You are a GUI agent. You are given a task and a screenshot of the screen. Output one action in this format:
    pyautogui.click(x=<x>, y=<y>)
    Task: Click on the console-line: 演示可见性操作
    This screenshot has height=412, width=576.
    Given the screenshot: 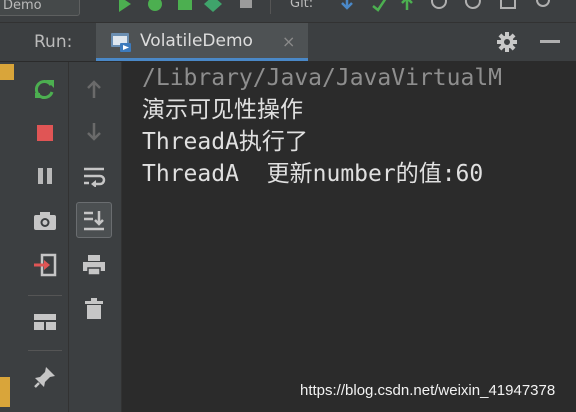 What is the action you would take?
    pyautogui.click(x=222, y=110)
    